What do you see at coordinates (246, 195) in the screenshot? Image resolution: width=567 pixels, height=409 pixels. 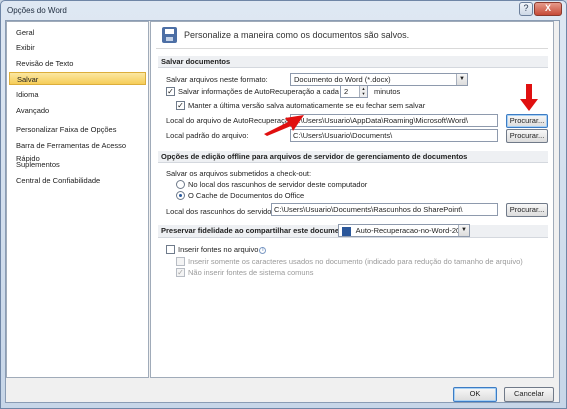 I see `radio-office-cache-label: O Cache de Documentos do Office` at bounding box center [246, 195].